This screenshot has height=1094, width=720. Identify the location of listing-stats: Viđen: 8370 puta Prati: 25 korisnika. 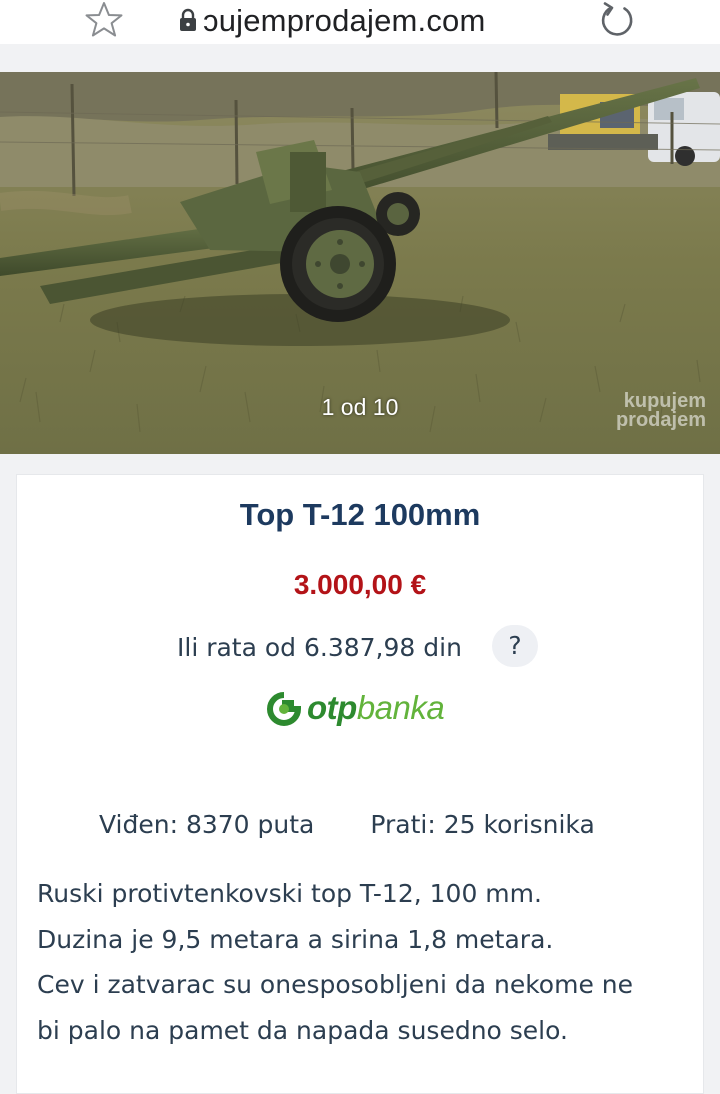
(347, 825).